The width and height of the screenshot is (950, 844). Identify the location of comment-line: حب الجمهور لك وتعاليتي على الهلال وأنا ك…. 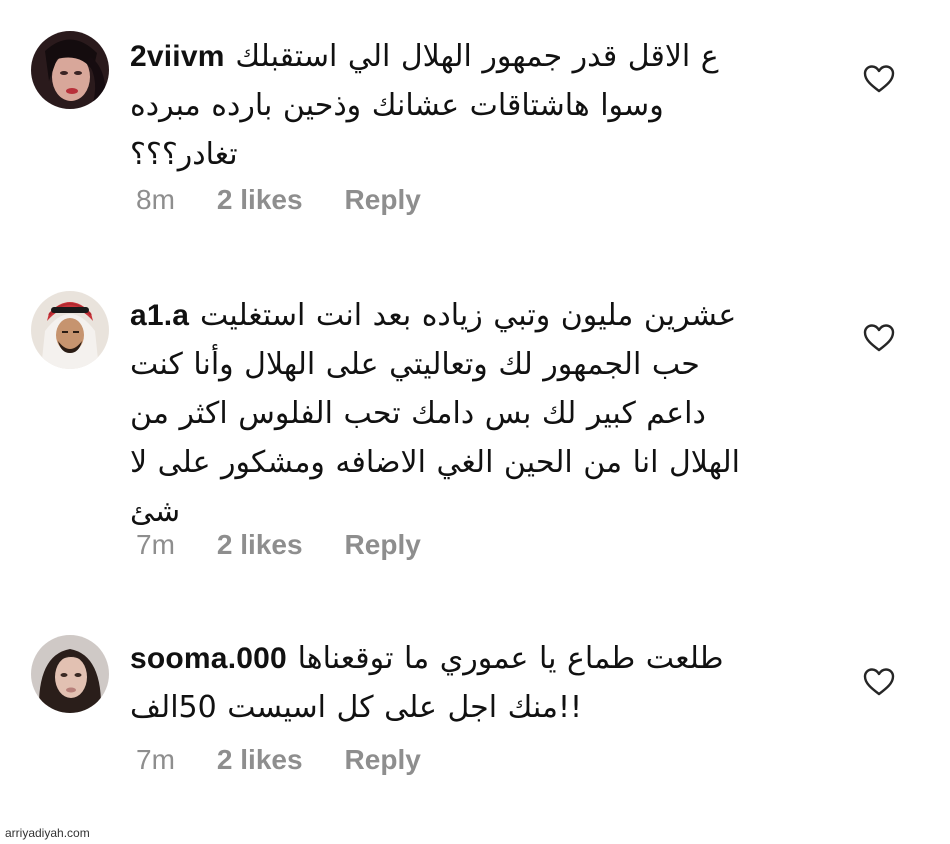
(415, 364).